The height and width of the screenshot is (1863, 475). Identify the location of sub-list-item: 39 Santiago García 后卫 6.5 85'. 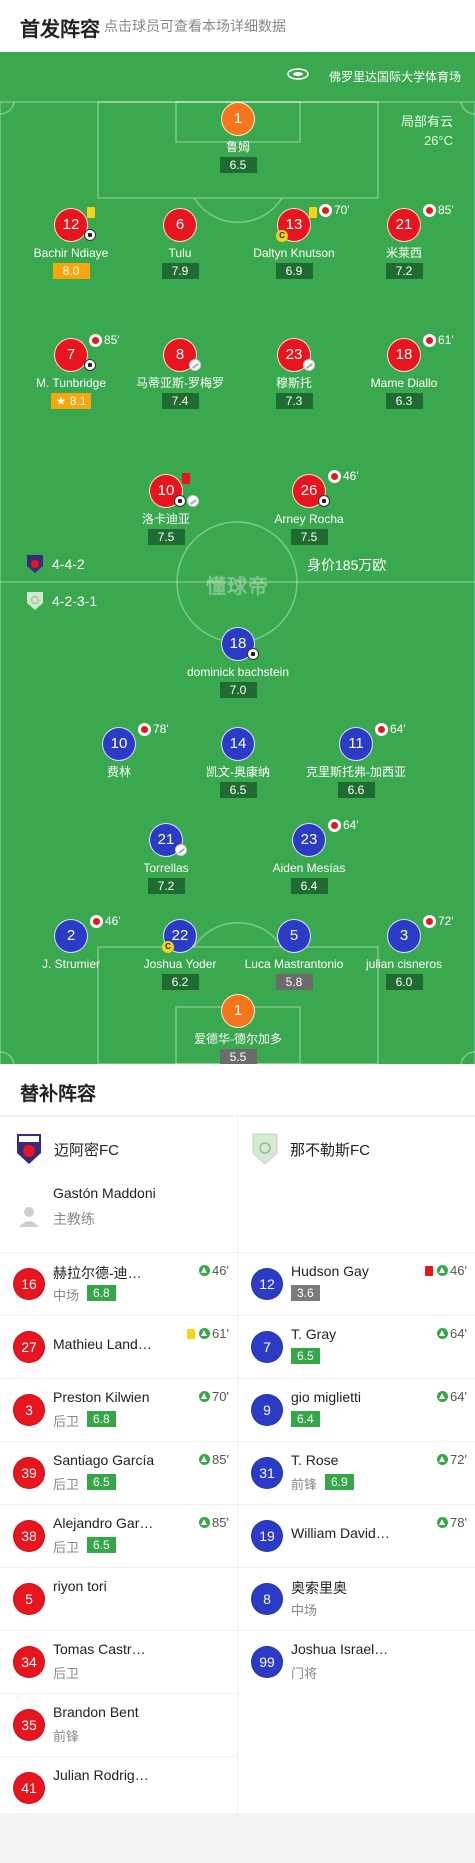
(118, 1472).